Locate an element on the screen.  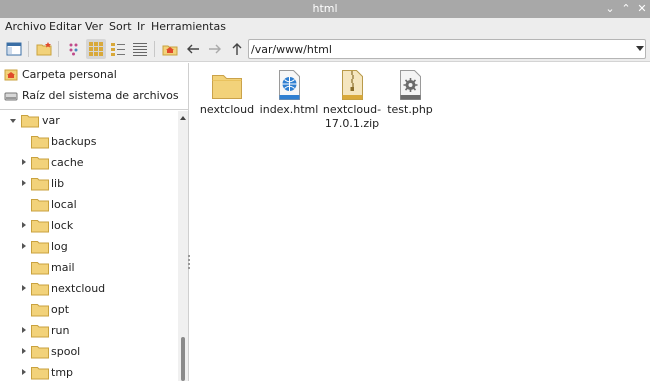
back-arrow-icon is located at coordinates (193, 49).